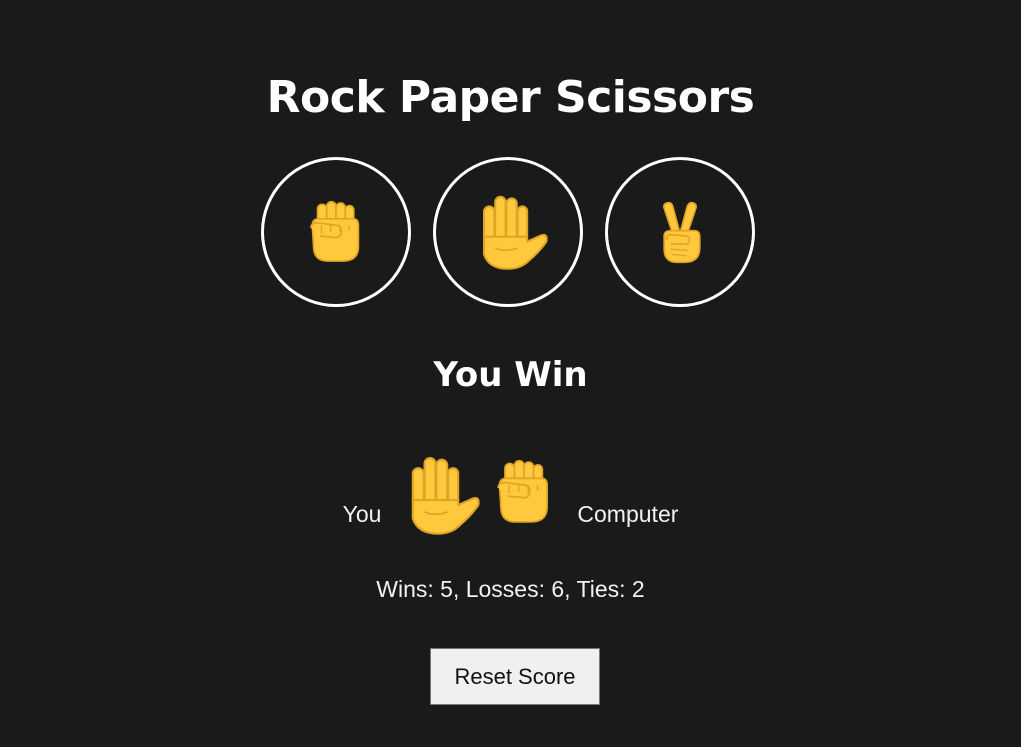  What do you see at coordinates (628, 514) in the screenshot?
I see `computer-label: Computer` at bounding box center [628, 514].